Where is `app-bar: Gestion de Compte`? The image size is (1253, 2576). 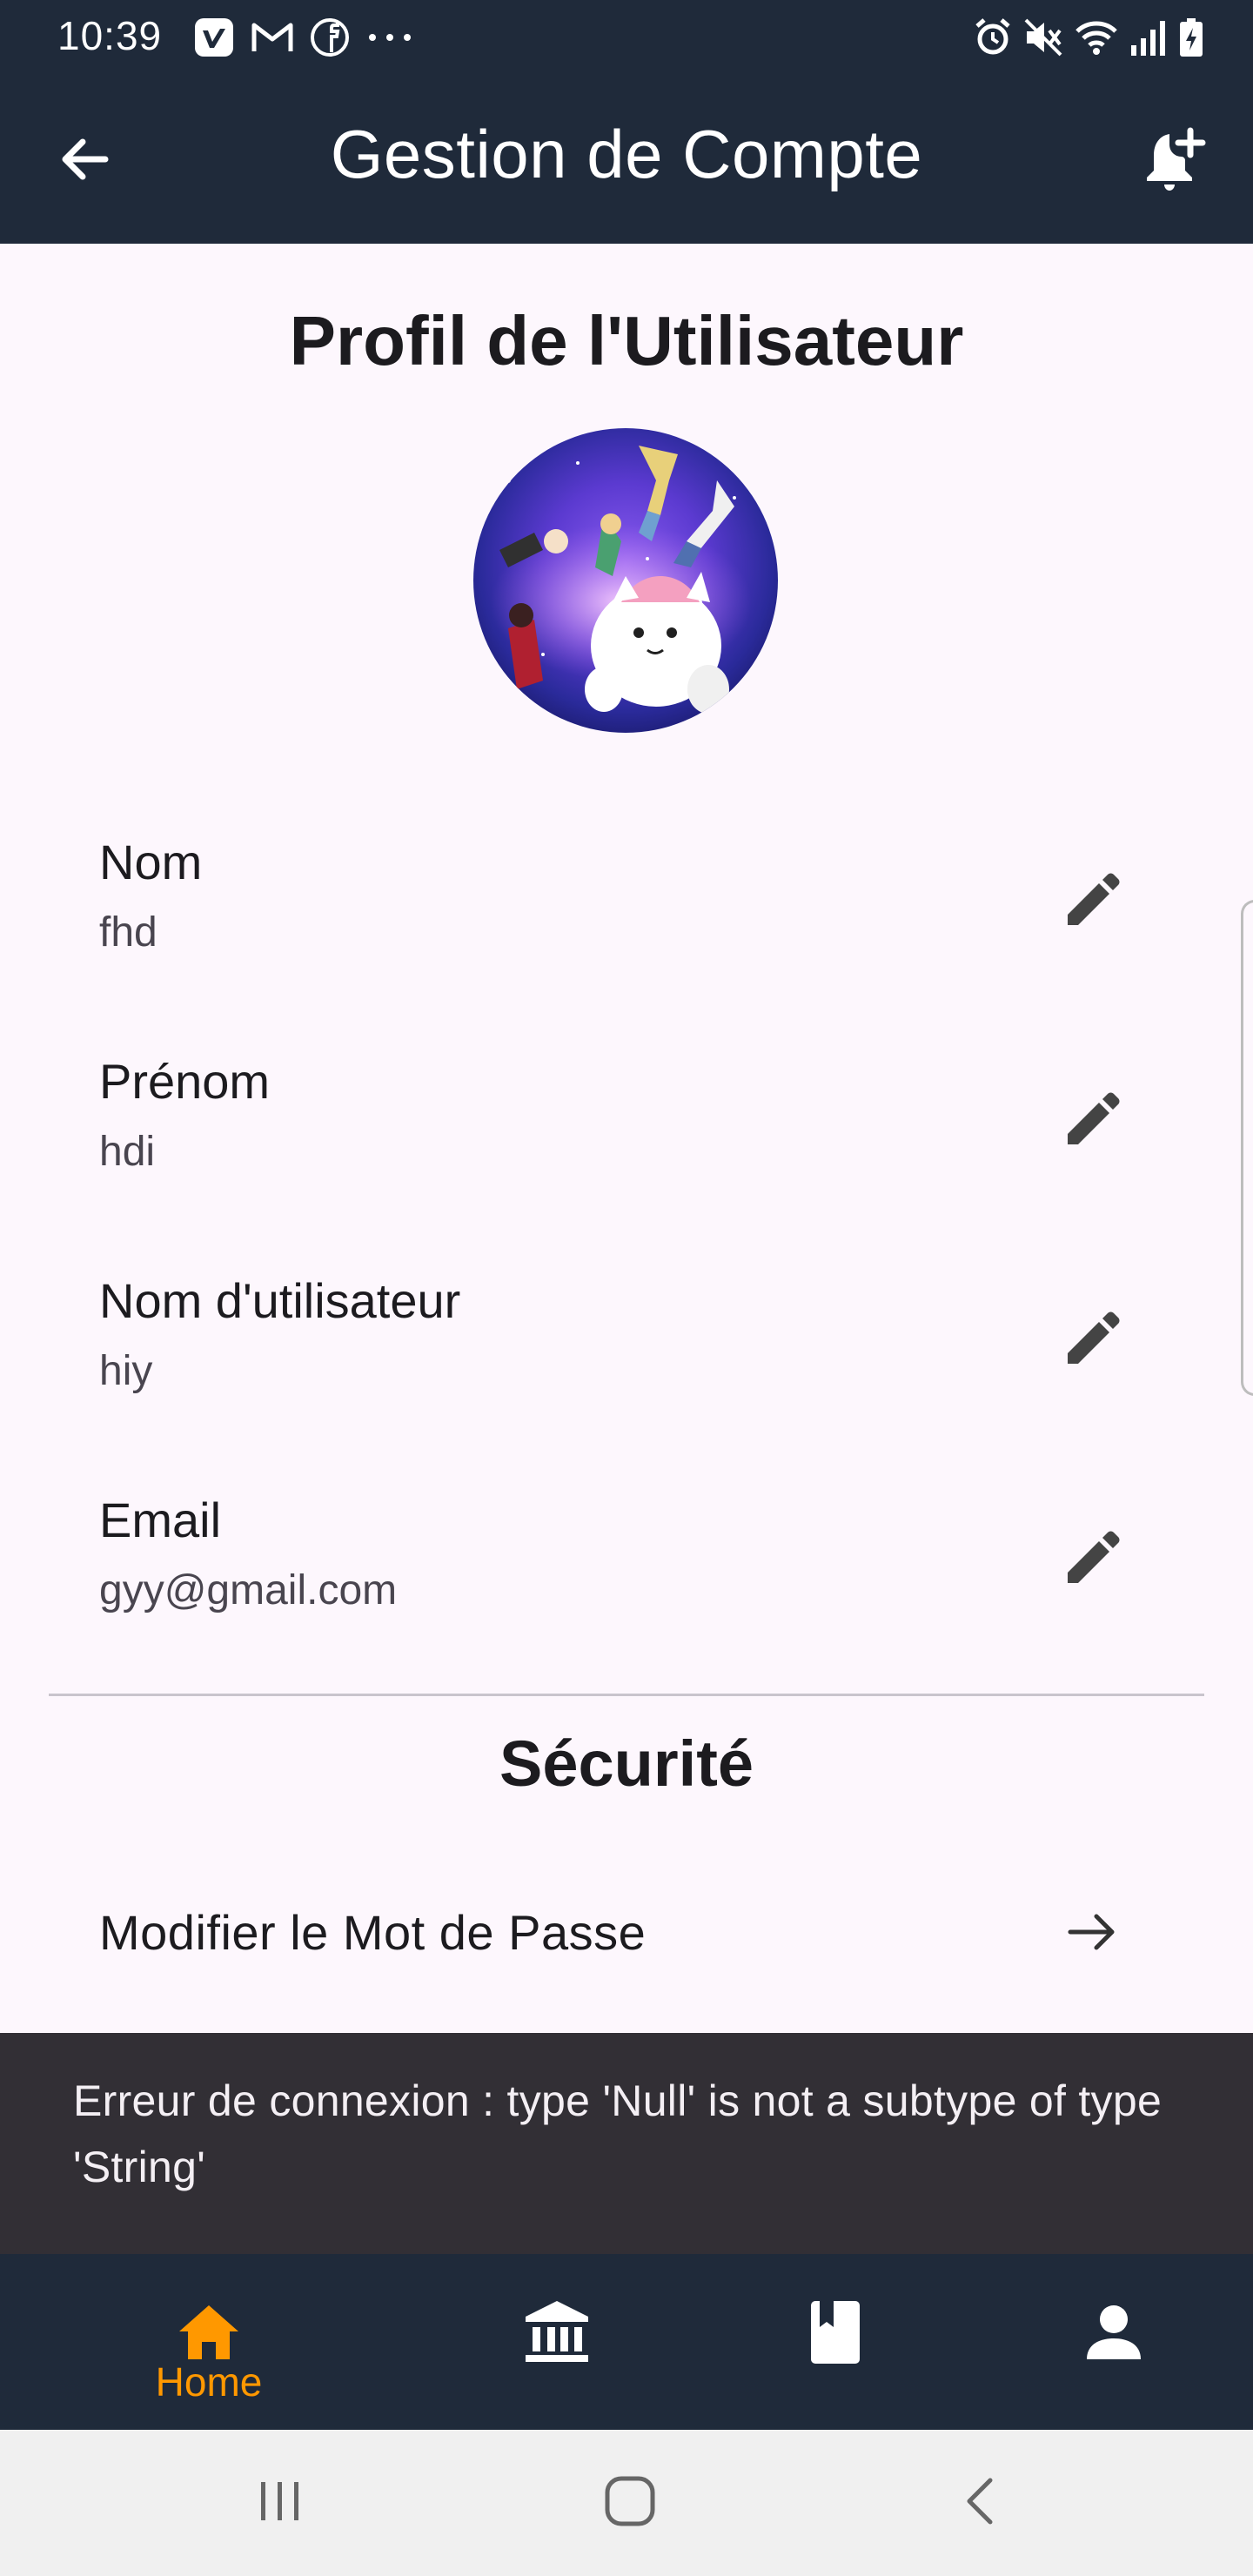
app-bar: Gestion de Compte is located at coordinates (626, 159).